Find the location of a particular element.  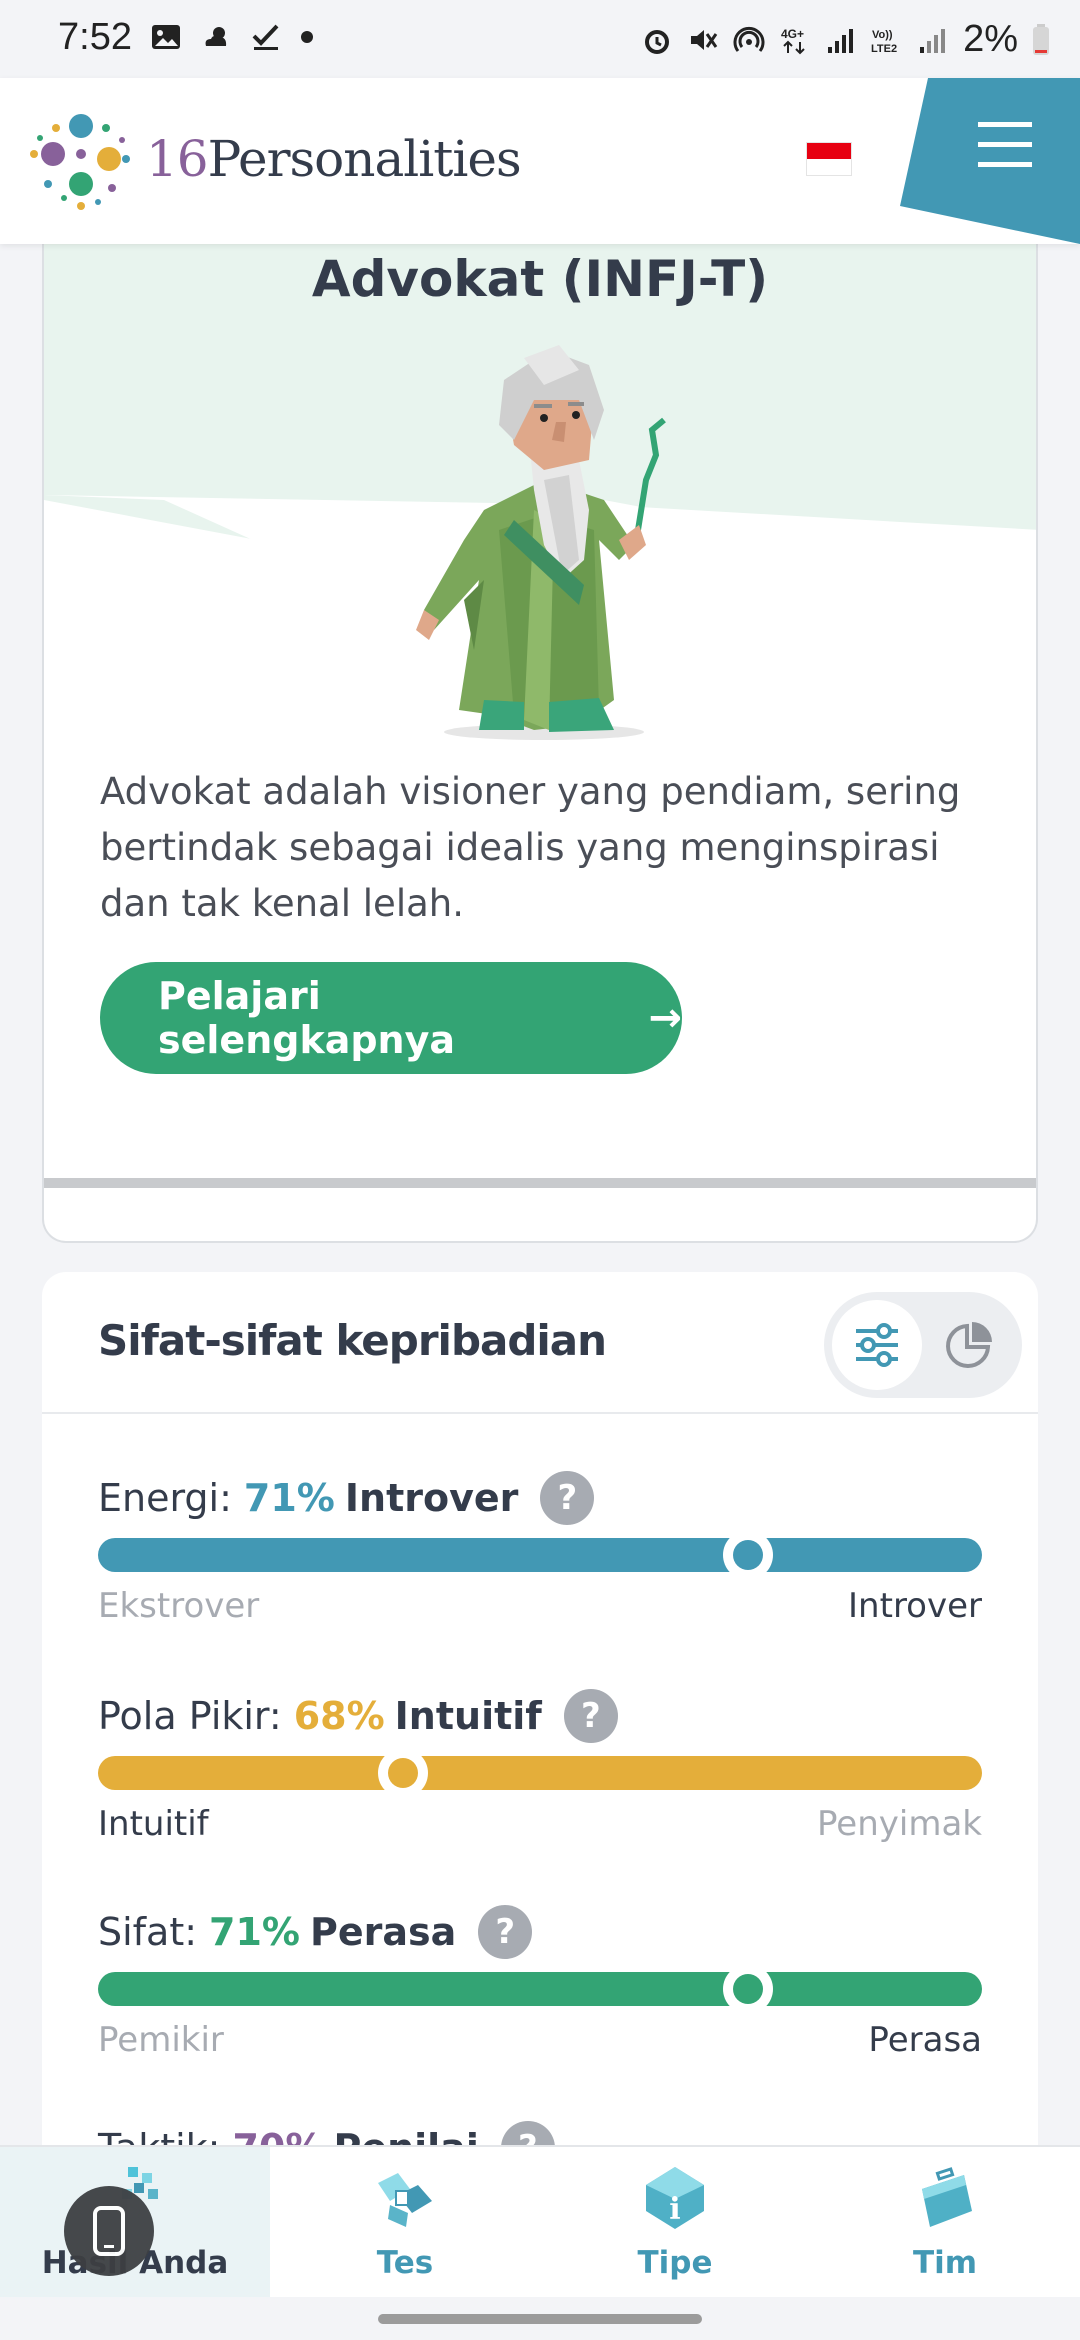

check-icon is located at coordinates (265, 37).